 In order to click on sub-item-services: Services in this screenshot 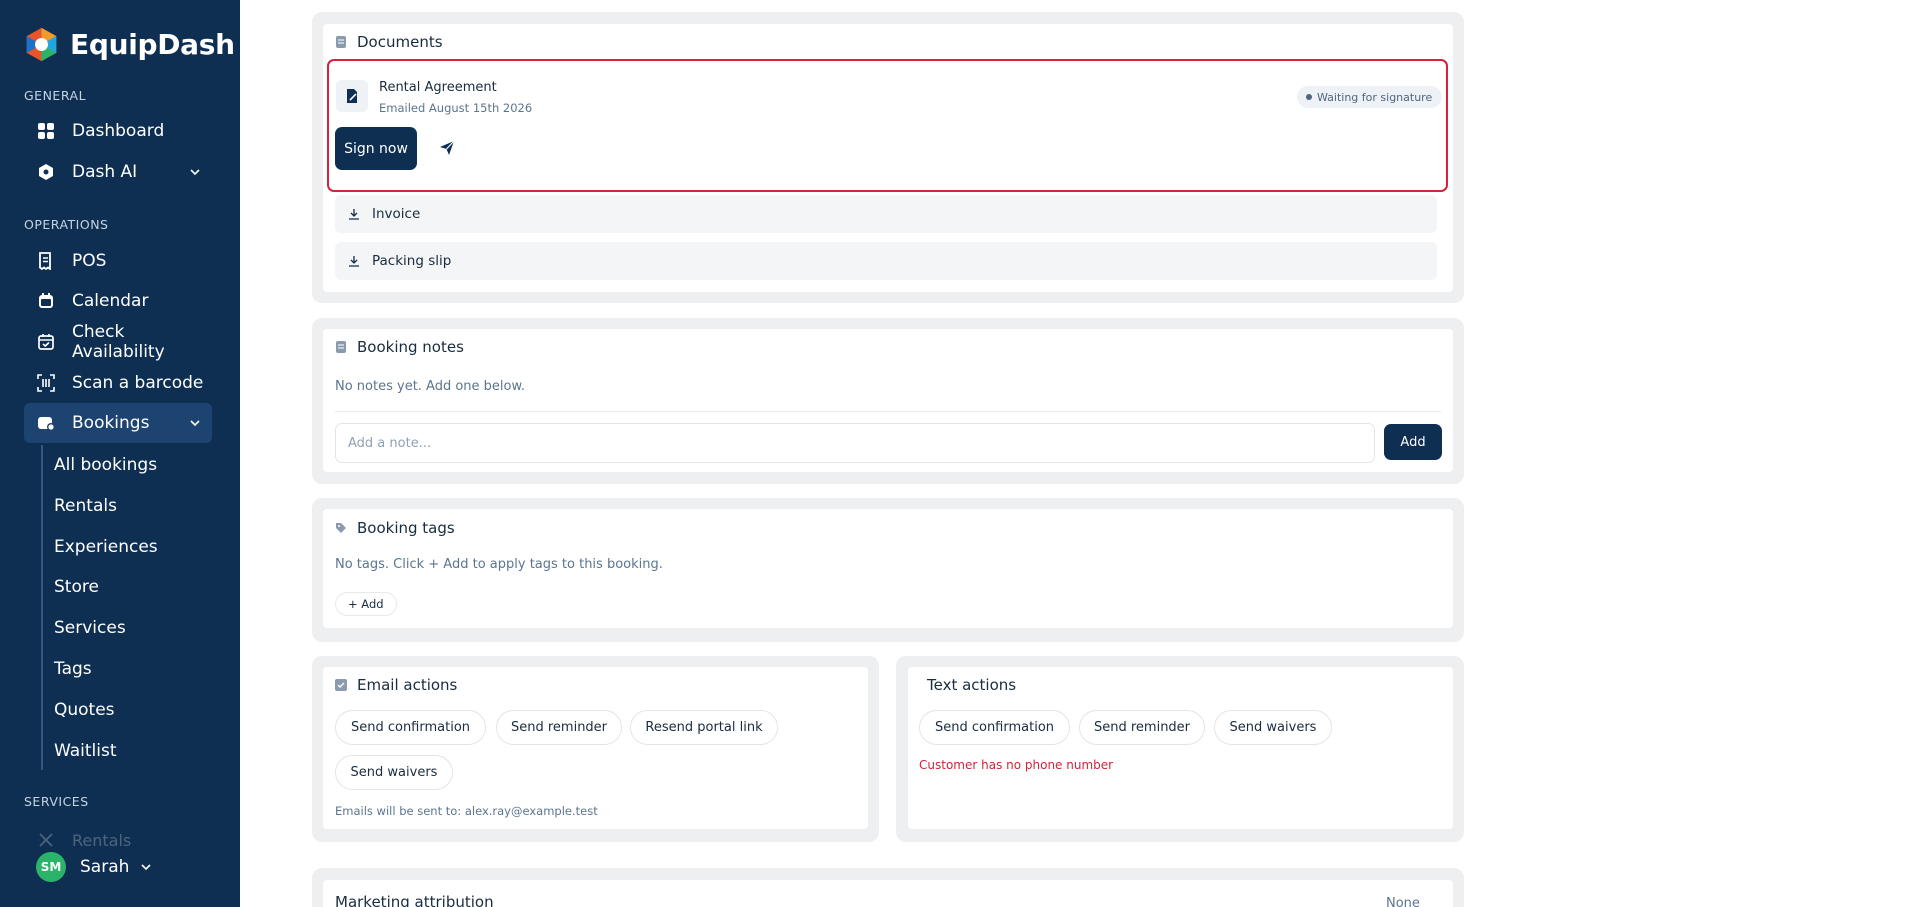, I will do `click(90, 628)`.